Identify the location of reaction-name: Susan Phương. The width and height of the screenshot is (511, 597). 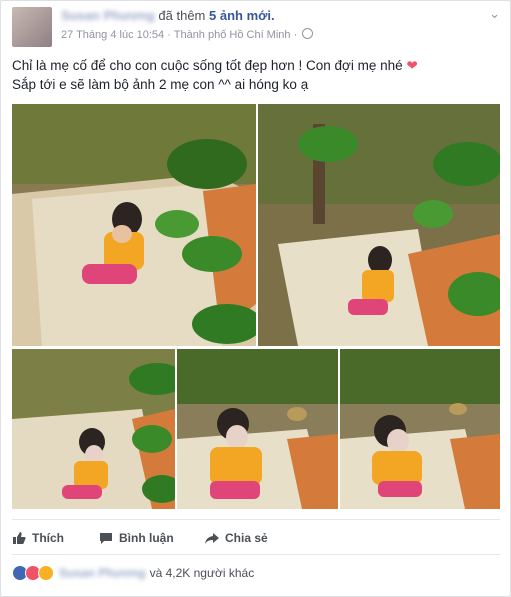
(102, 573).